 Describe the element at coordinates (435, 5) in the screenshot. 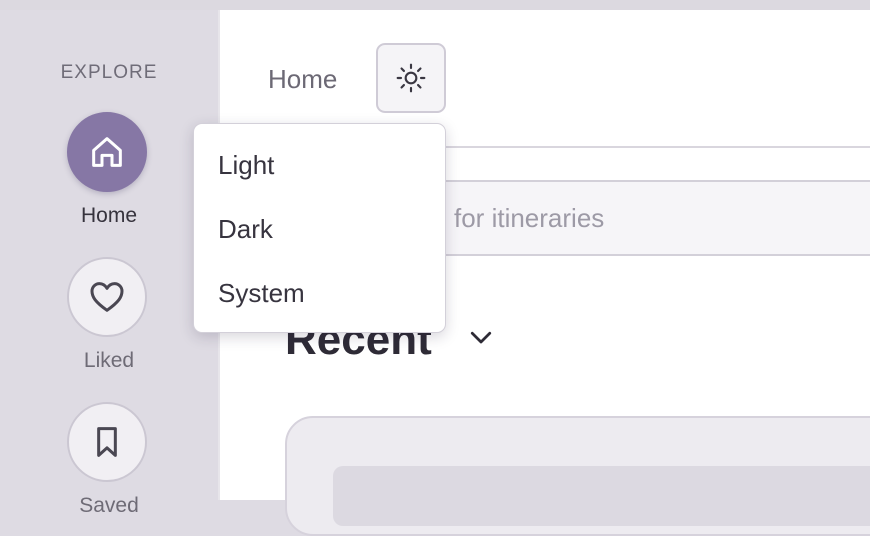

I see `top-strip` at that location.